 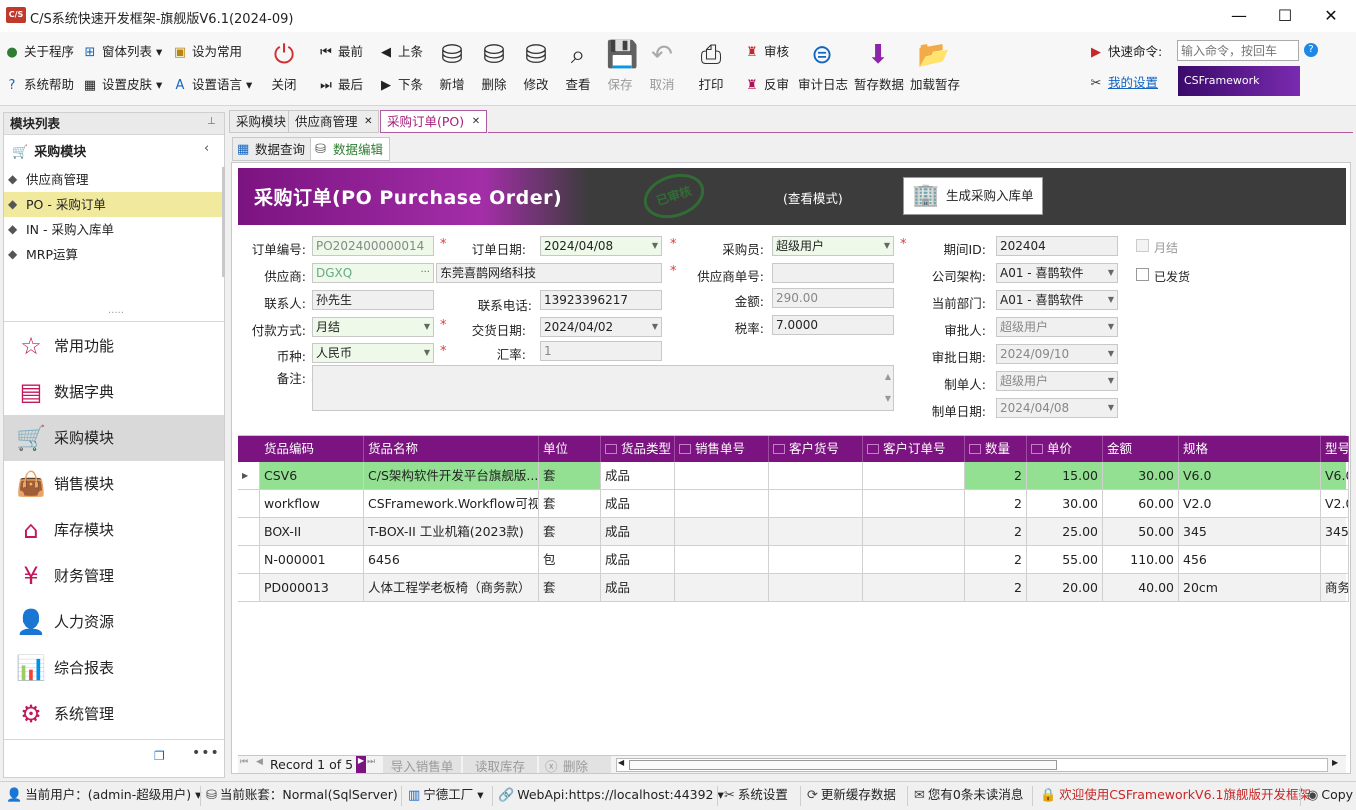 What do you see at coordinates (1142, 274) in the screenshot?
I see `shipped-checkbox` at bounding box center [1142, 274].